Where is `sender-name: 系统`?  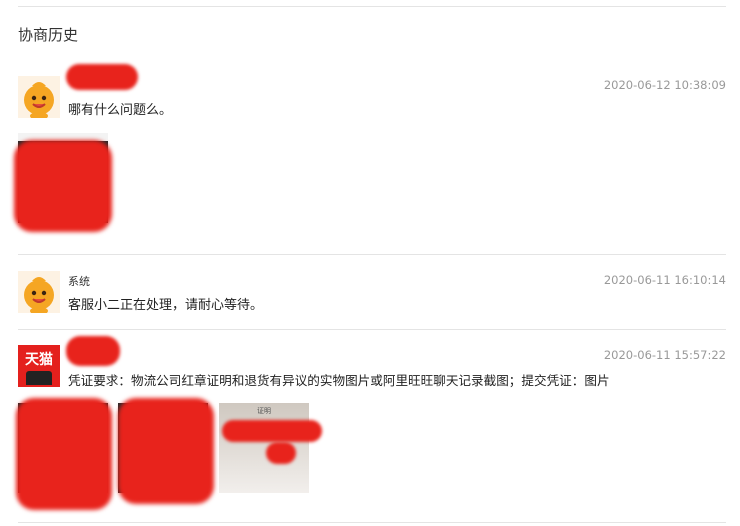
sender-name: 系统 is located at coordinates (79, 281).